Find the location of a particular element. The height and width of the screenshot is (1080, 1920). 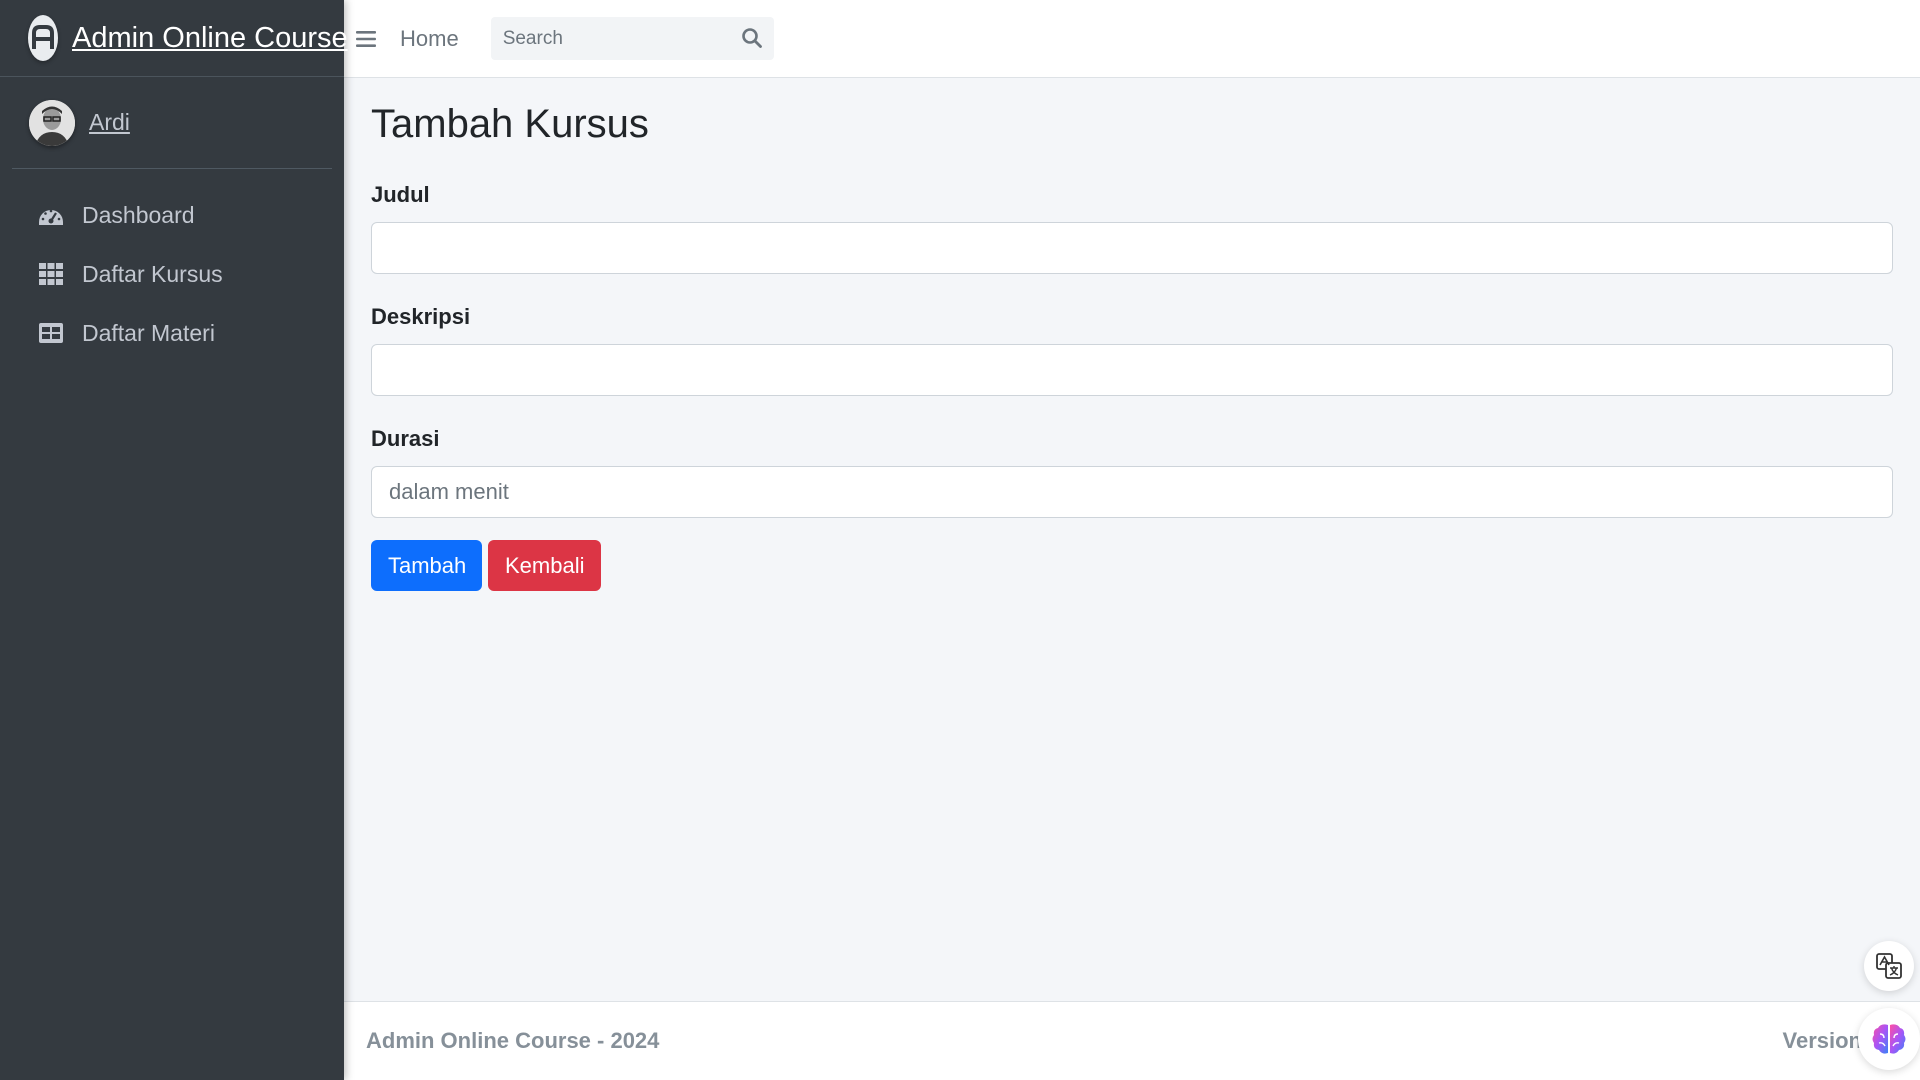

form-actions: Tambah Kembali is located at coordinates (1132, 565).